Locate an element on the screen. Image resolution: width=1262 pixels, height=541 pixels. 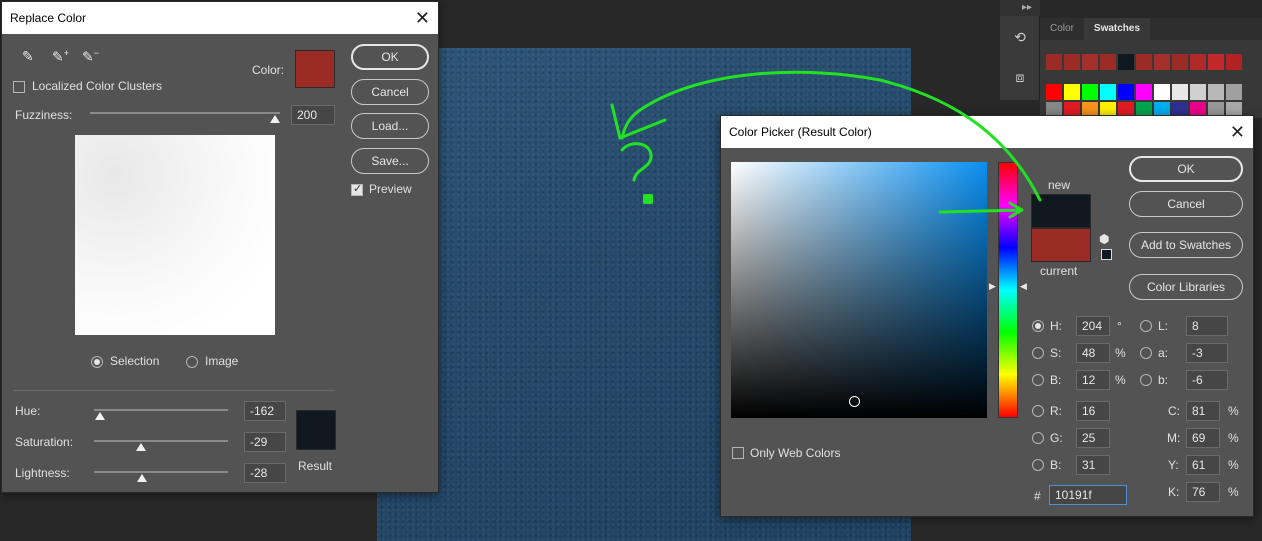
hex-input: 10191f is located at coordinates (1088, 495).